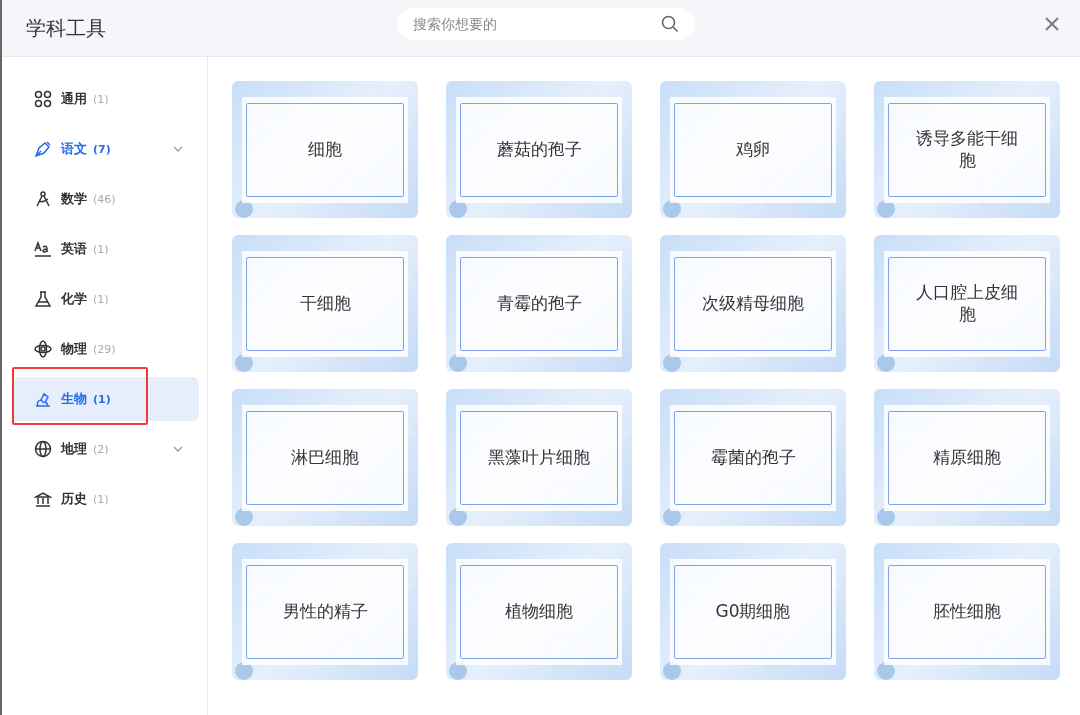  I want to click on sidebar-item: 数学 (46), so click(106, 199).